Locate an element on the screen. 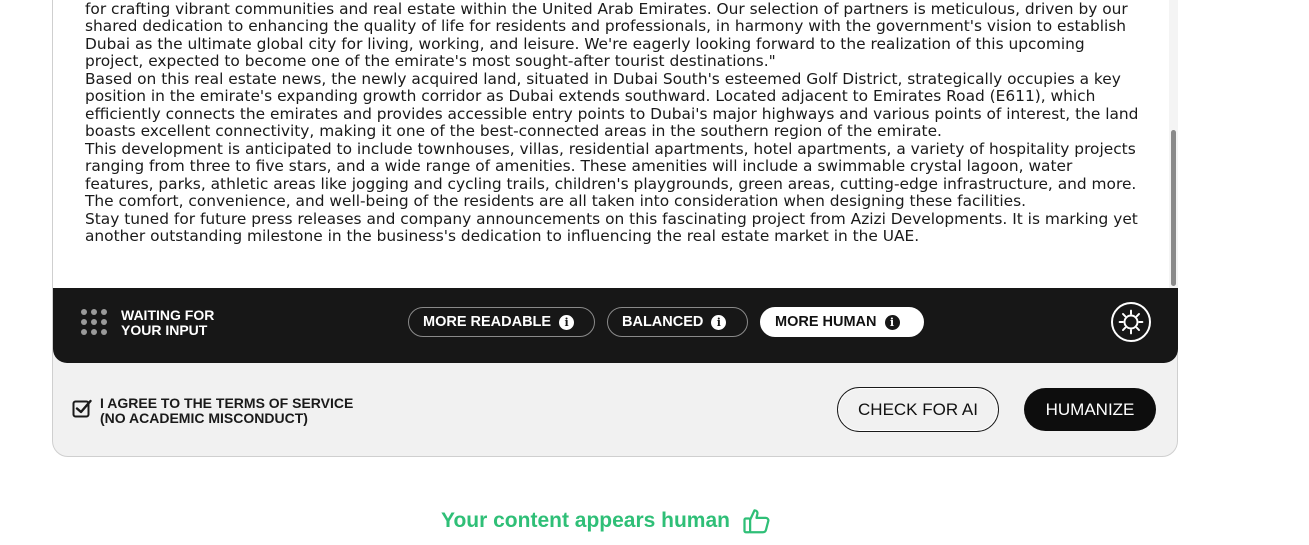 Image resolution: width=1309 pixels, height=545 pixels. result-message: Your content appears human is located at coordinates (606, 521).